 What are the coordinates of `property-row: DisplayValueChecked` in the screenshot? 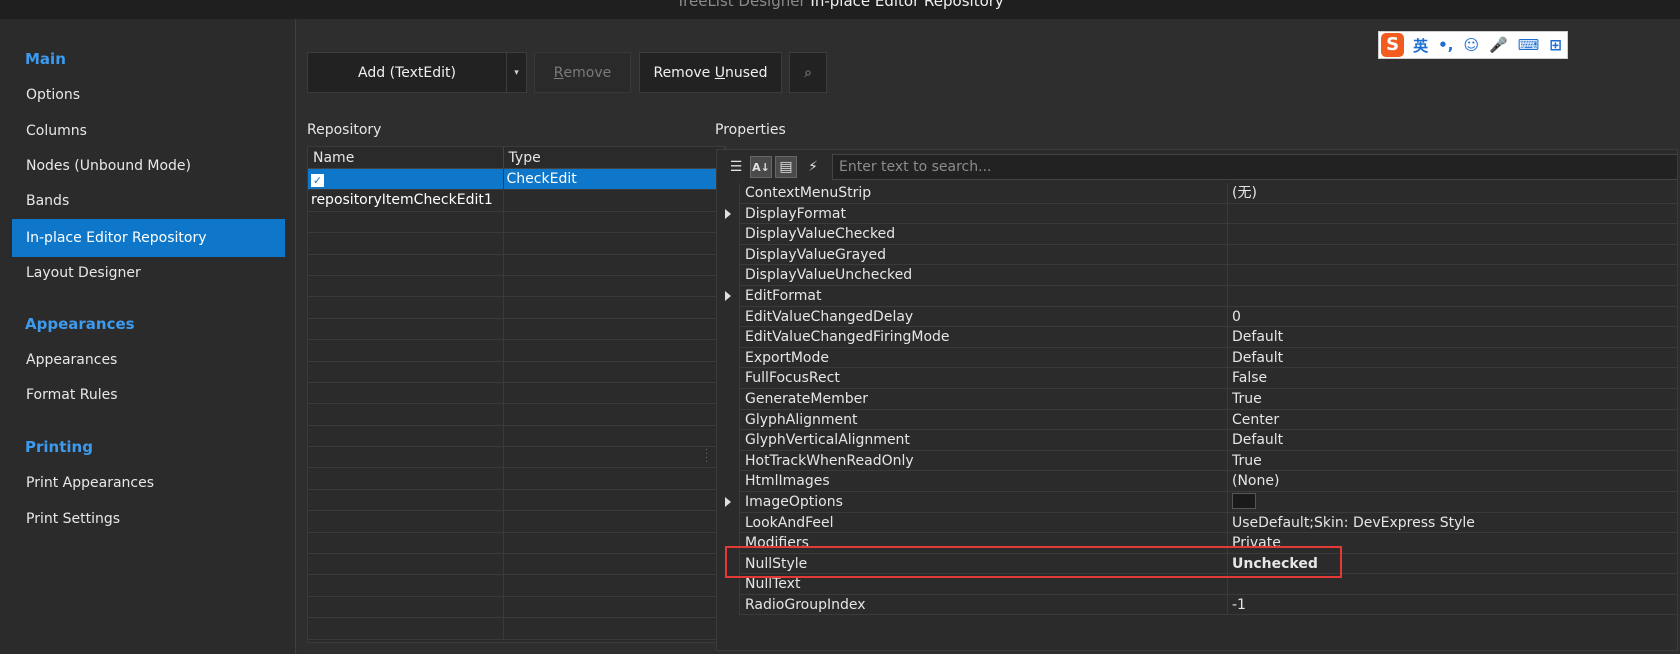 It's located at (1197, 234).